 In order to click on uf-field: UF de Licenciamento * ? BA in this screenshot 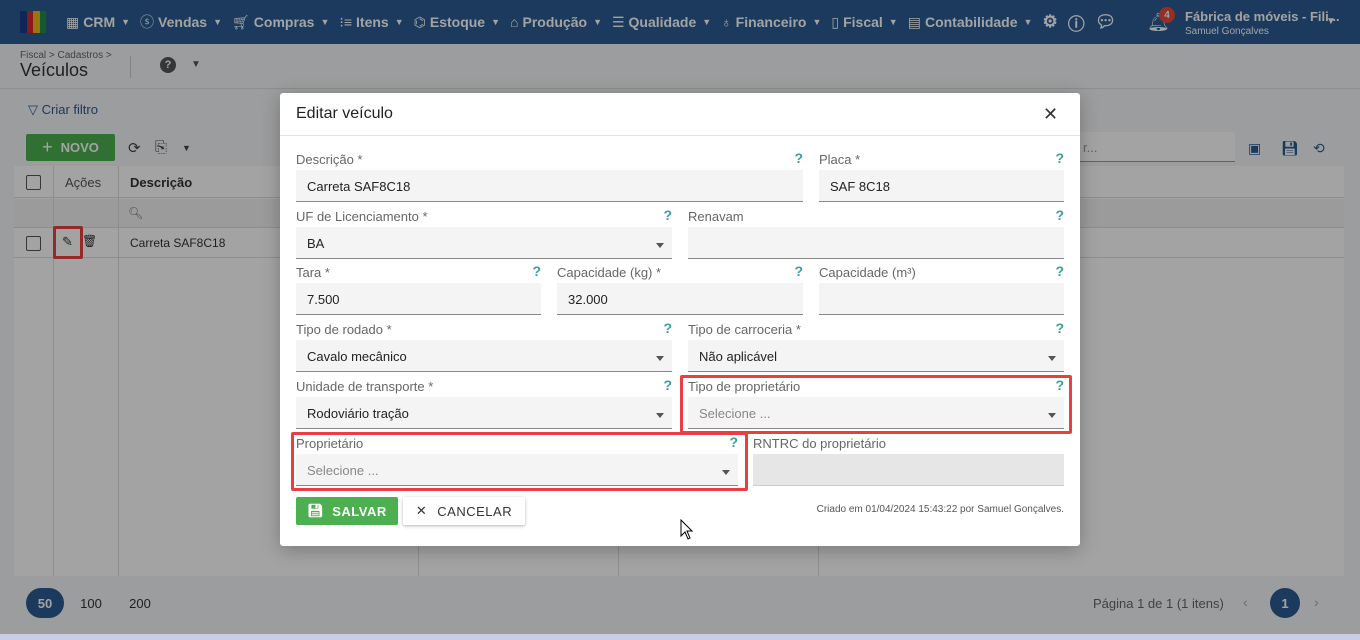, I will do `click(484, 233)`.